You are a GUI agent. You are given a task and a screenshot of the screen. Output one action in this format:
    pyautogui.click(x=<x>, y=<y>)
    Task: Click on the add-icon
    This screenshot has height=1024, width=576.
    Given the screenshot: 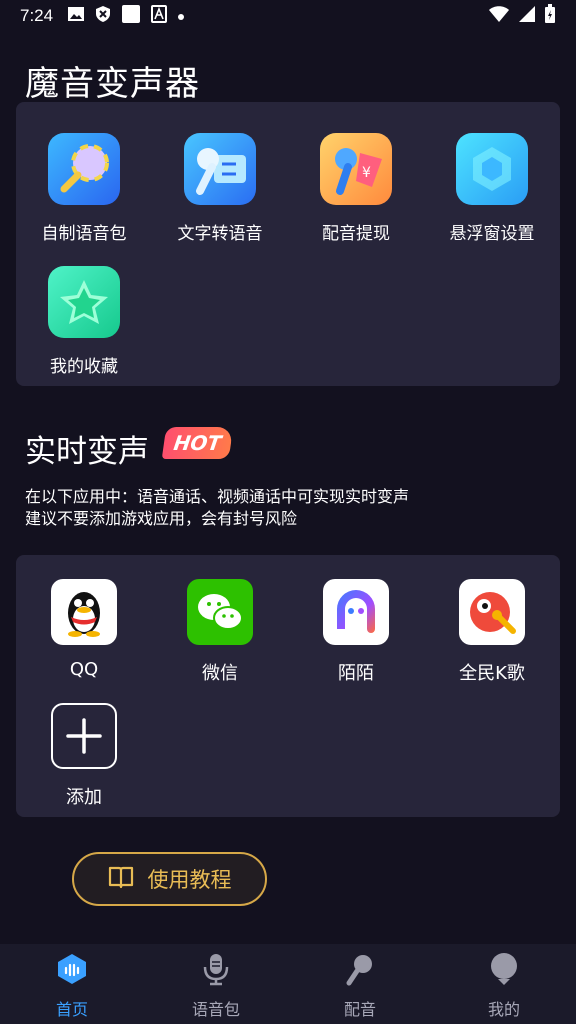 What is the action you would take?
    pyautogui.click(x=84, y=736)
    